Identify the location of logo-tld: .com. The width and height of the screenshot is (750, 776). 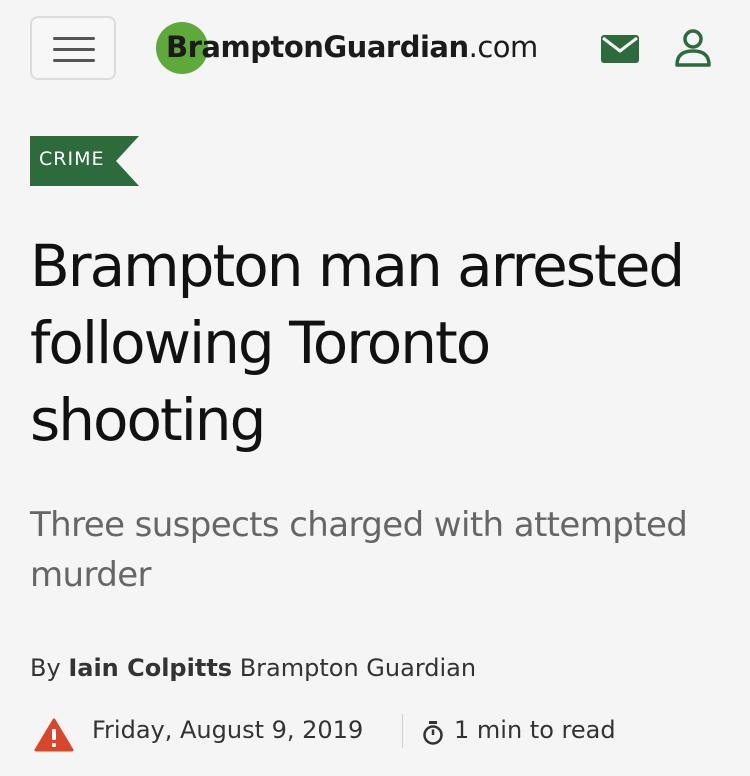
(503, 47).